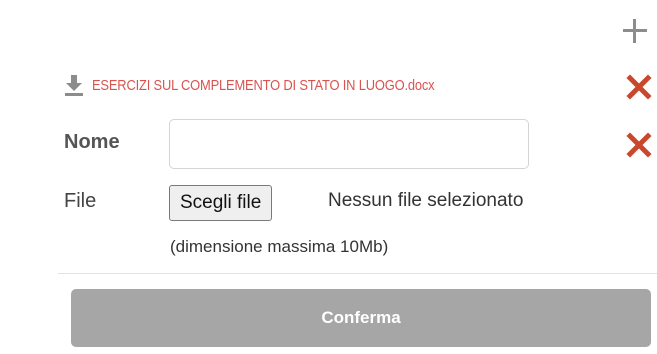 The height and width of the screenshot is (354, 657). Describe the element at coordinates (92, 142) in the screenshot. I see `name-label: Nome` at that location.